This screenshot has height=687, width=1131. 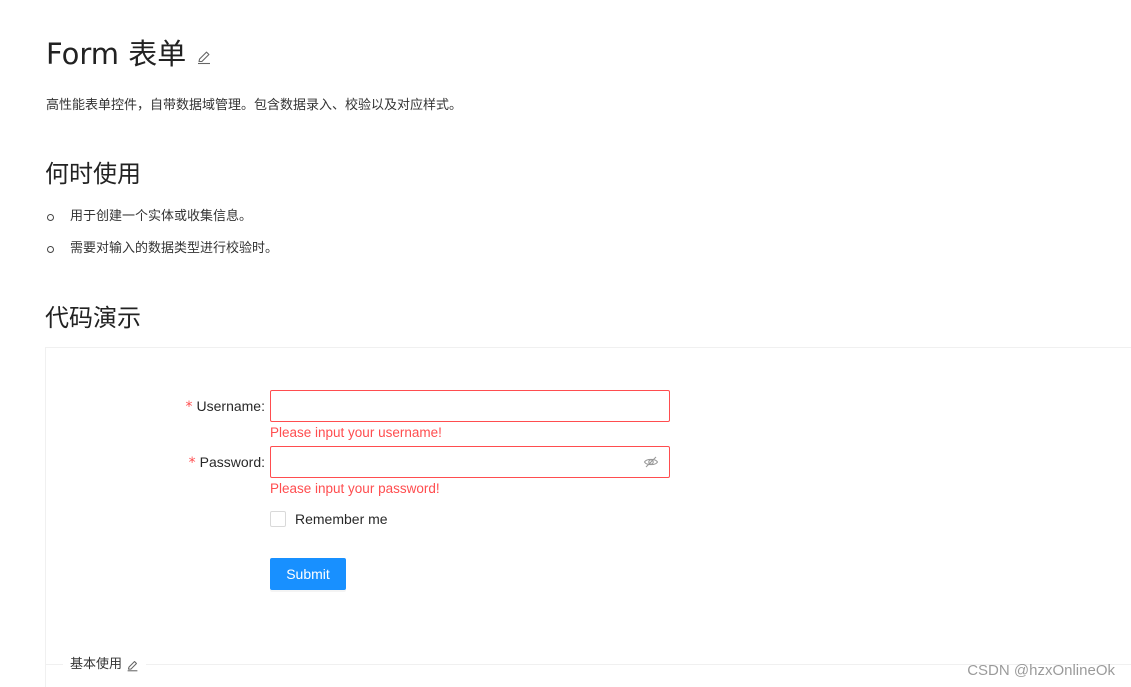 What do you see at coordinates (341, 519) in the screenshot?
I see `remember-label: Remember me` at bounding box center [341, 519].